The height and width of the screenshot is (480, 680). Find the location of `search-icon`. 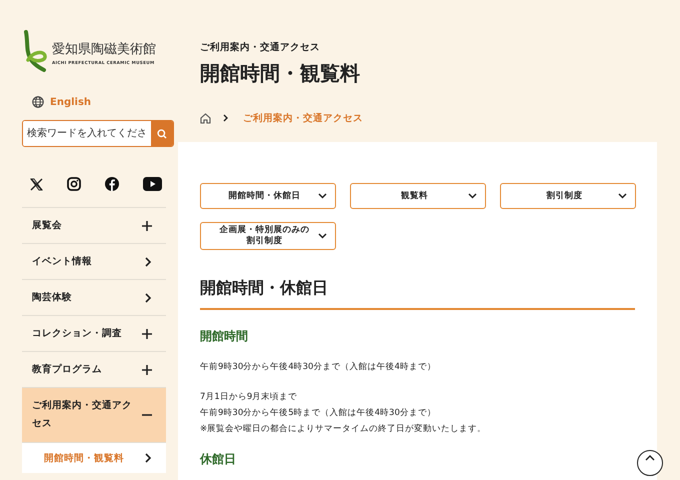

search-icon is located at coordinates (162, 133).